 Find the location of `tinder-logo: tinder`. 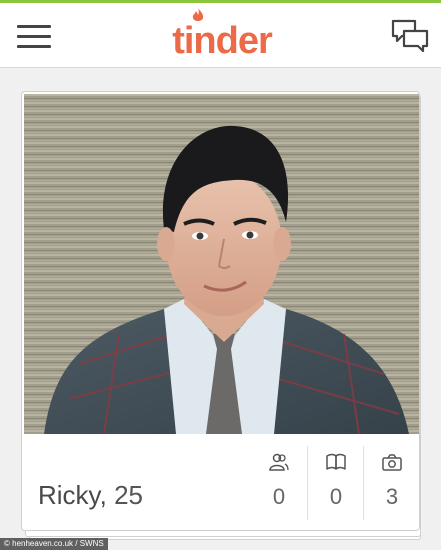

tinder-logo: tinder is located at coordinates (222, 34).